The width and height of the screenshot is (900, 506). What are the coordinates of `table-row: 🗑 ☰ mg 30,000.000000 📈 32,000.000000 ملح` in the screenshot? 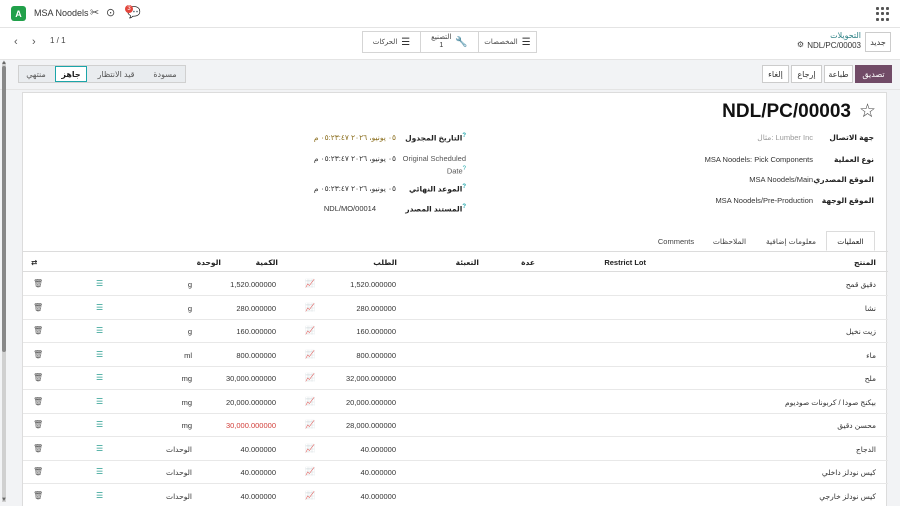 It's located at (455, 378).